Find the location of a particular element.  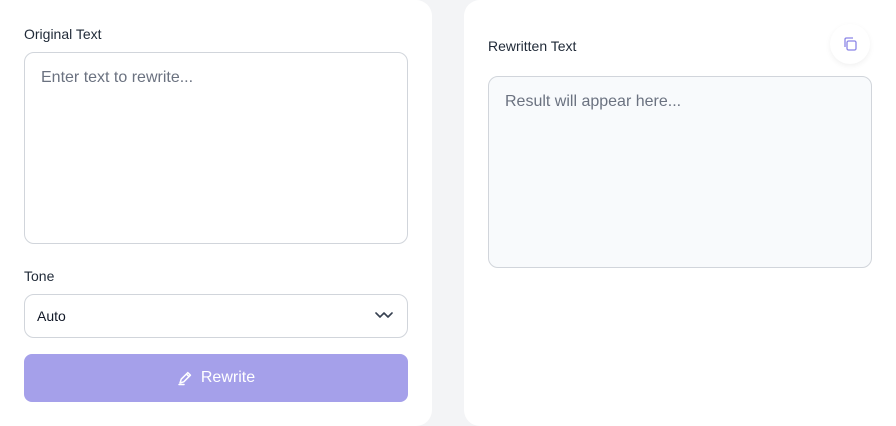

chevron-down-icon is located at coordinates (384, 316).